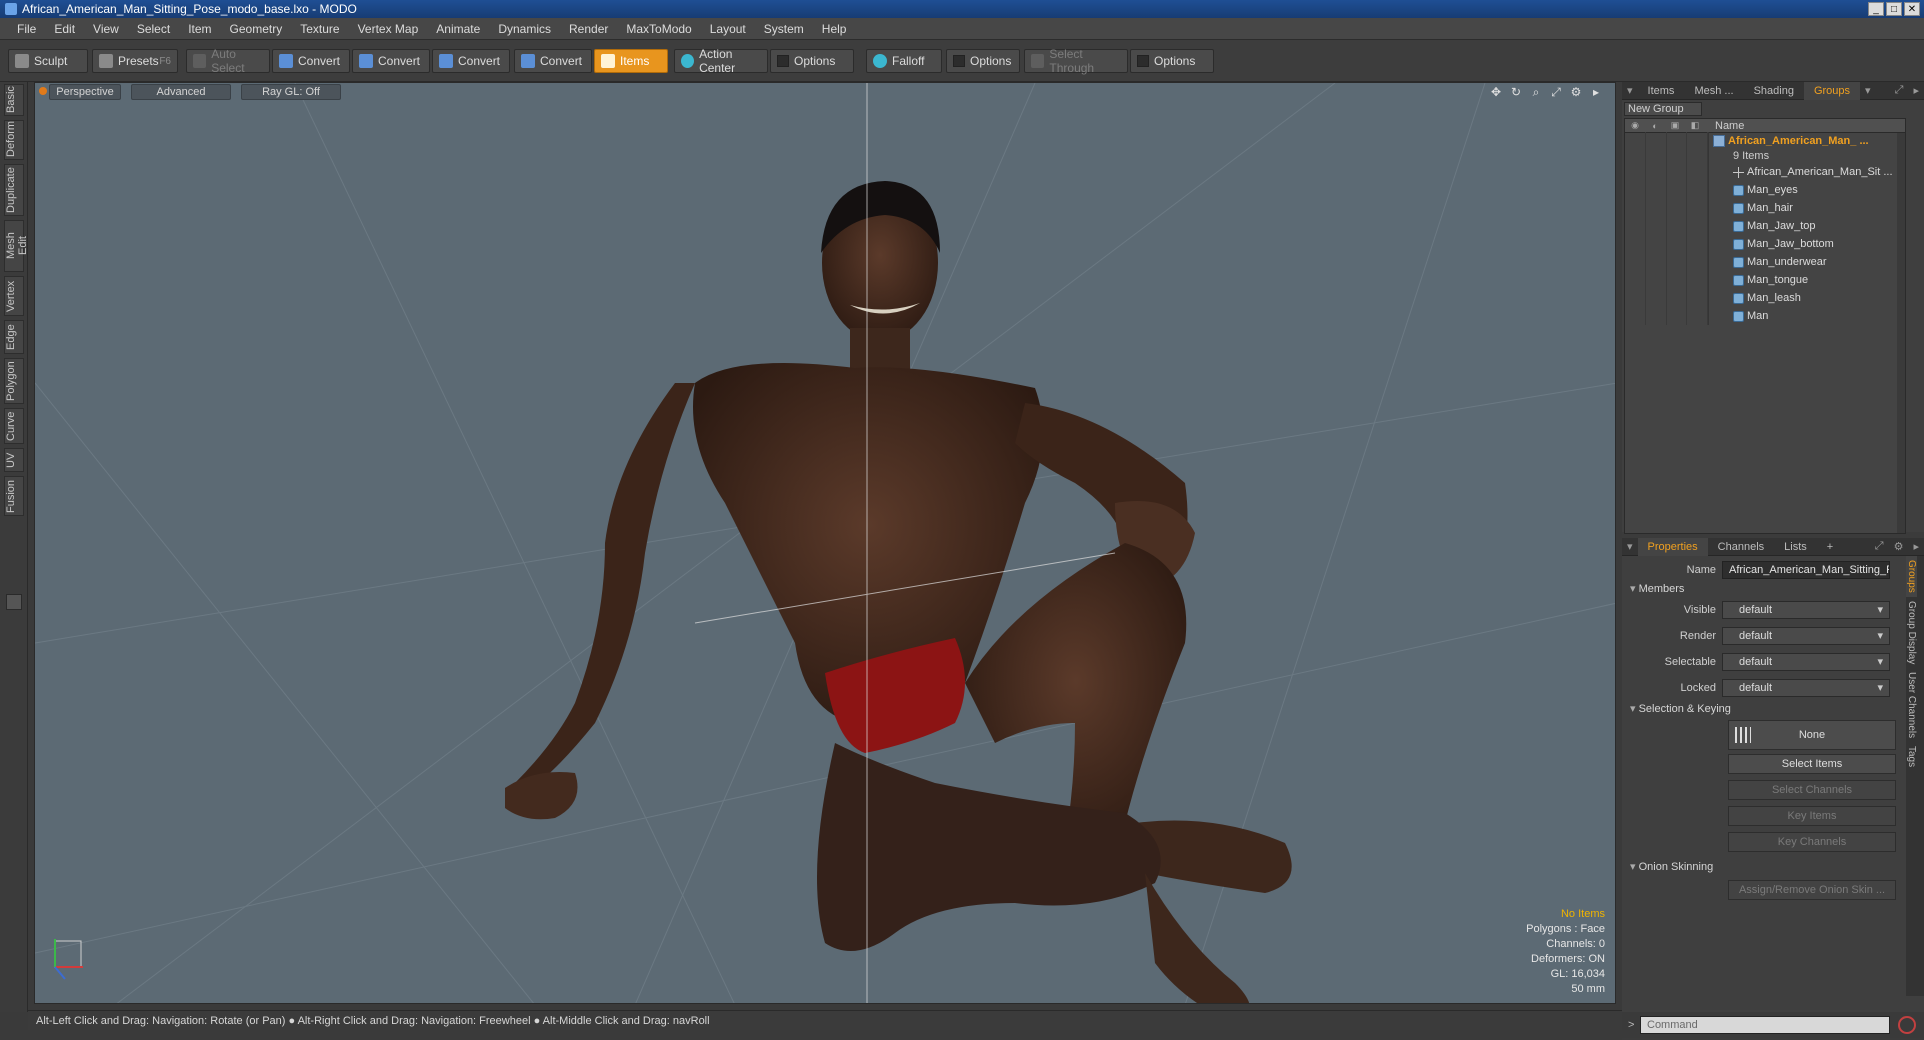  Describe the element at coordinates (588, 29) in the screenshot. I see `menu-render: Render` at that location.